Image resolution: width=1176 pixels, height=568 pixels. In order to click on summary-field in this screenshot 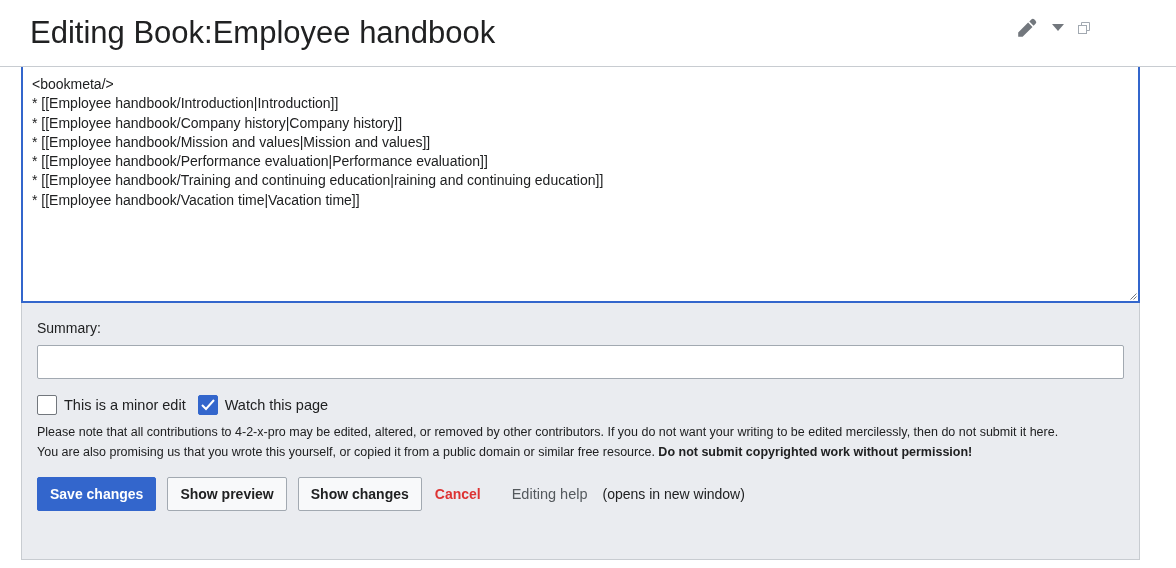, I will do `click(580, 362)`.